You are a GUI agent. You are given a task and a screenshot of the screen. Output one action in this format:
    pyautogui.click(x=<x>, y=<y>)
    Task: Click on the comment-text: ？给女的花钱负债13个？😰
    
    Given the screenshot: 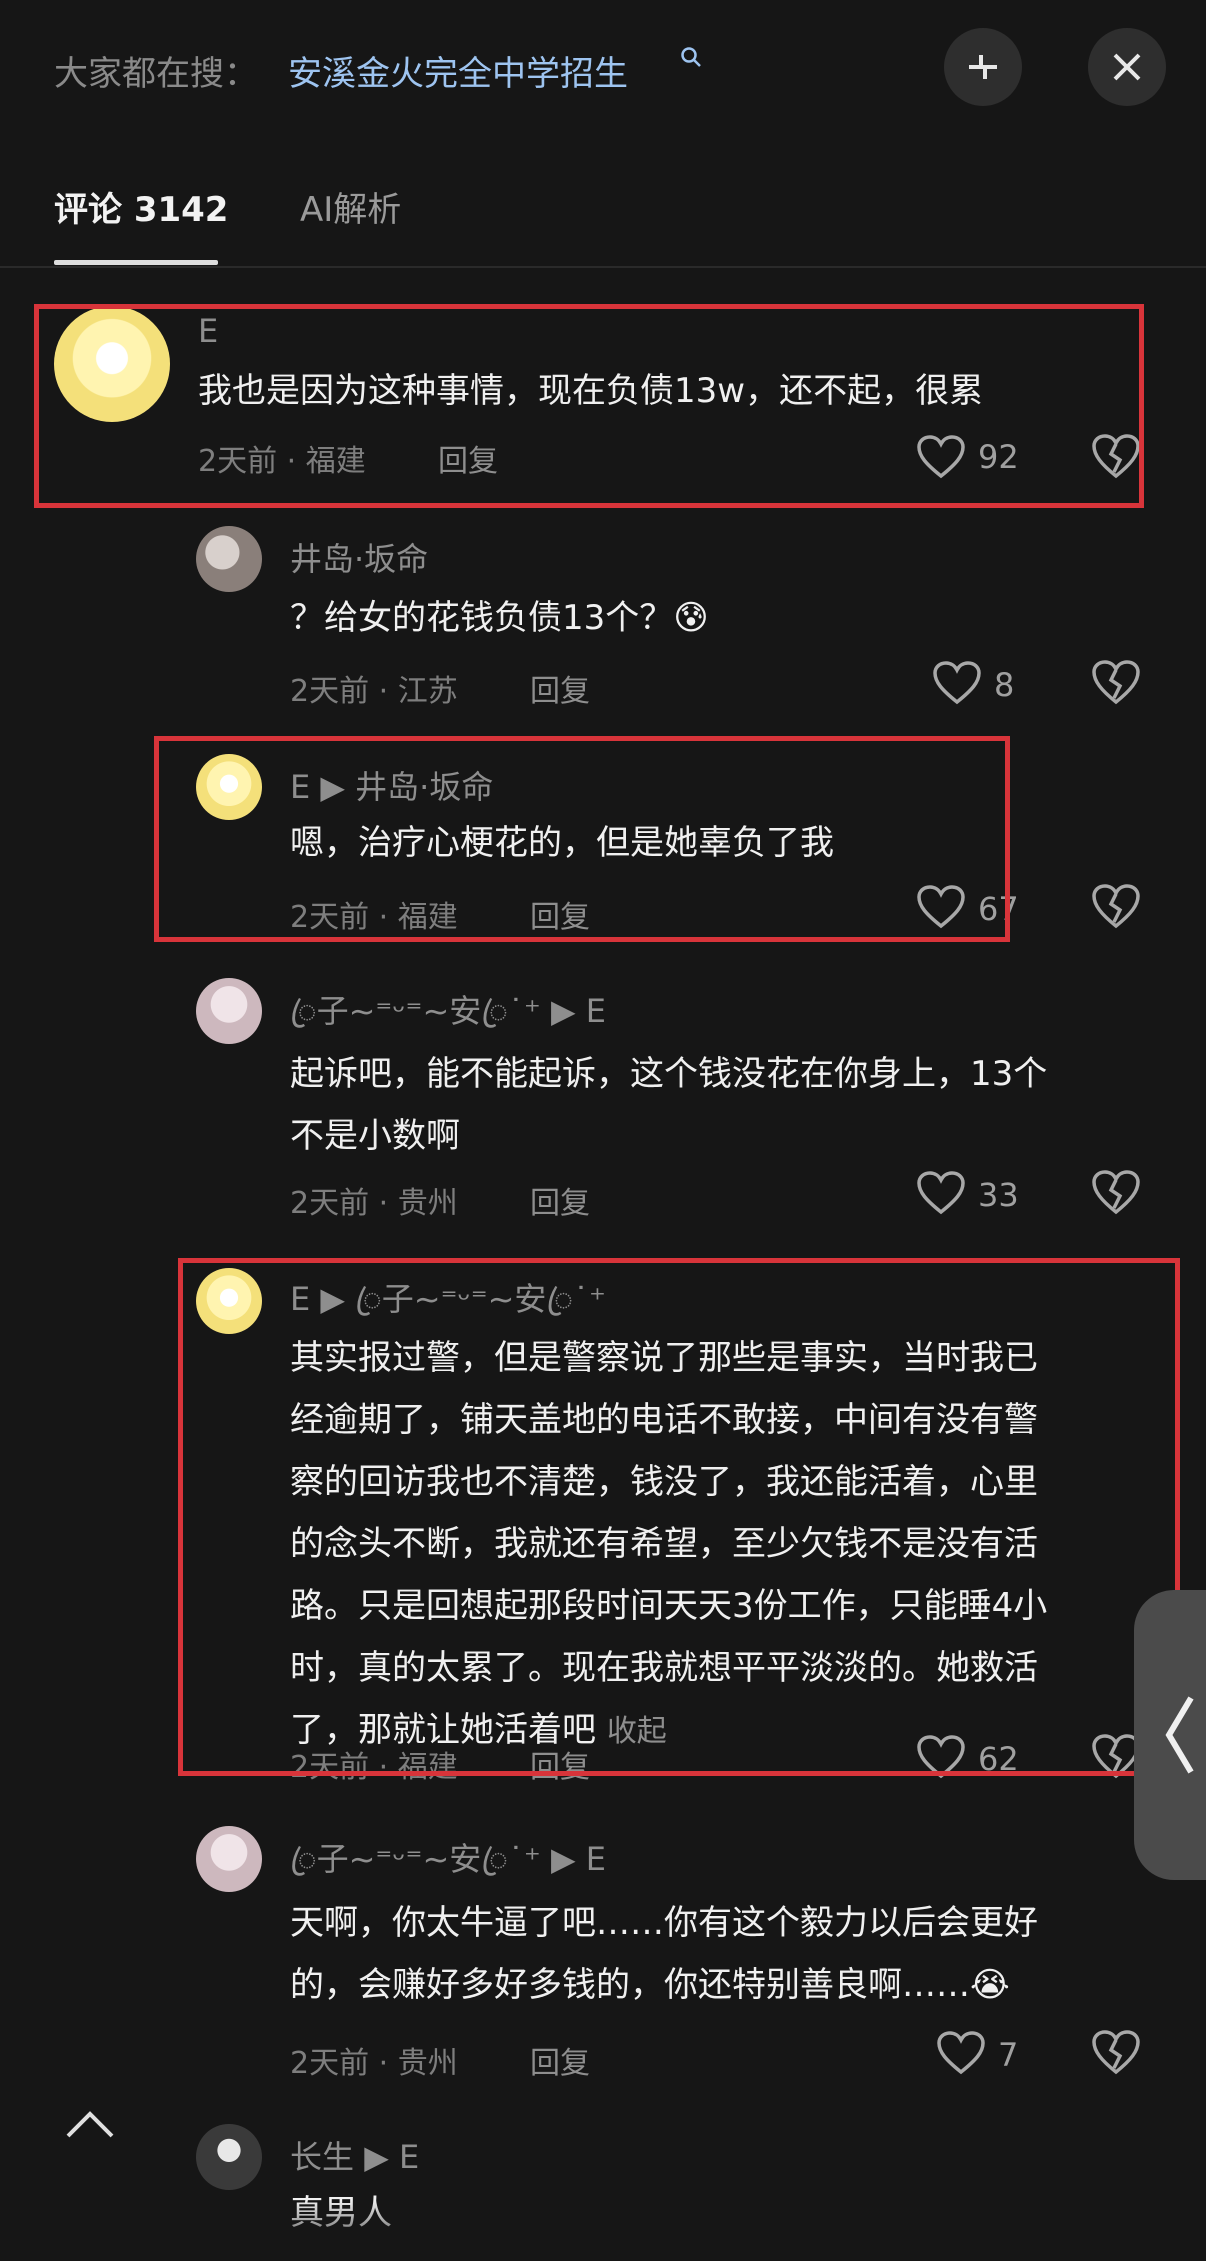 What is the action you would take?
    pyautogui.click(x=499, y=618)
    